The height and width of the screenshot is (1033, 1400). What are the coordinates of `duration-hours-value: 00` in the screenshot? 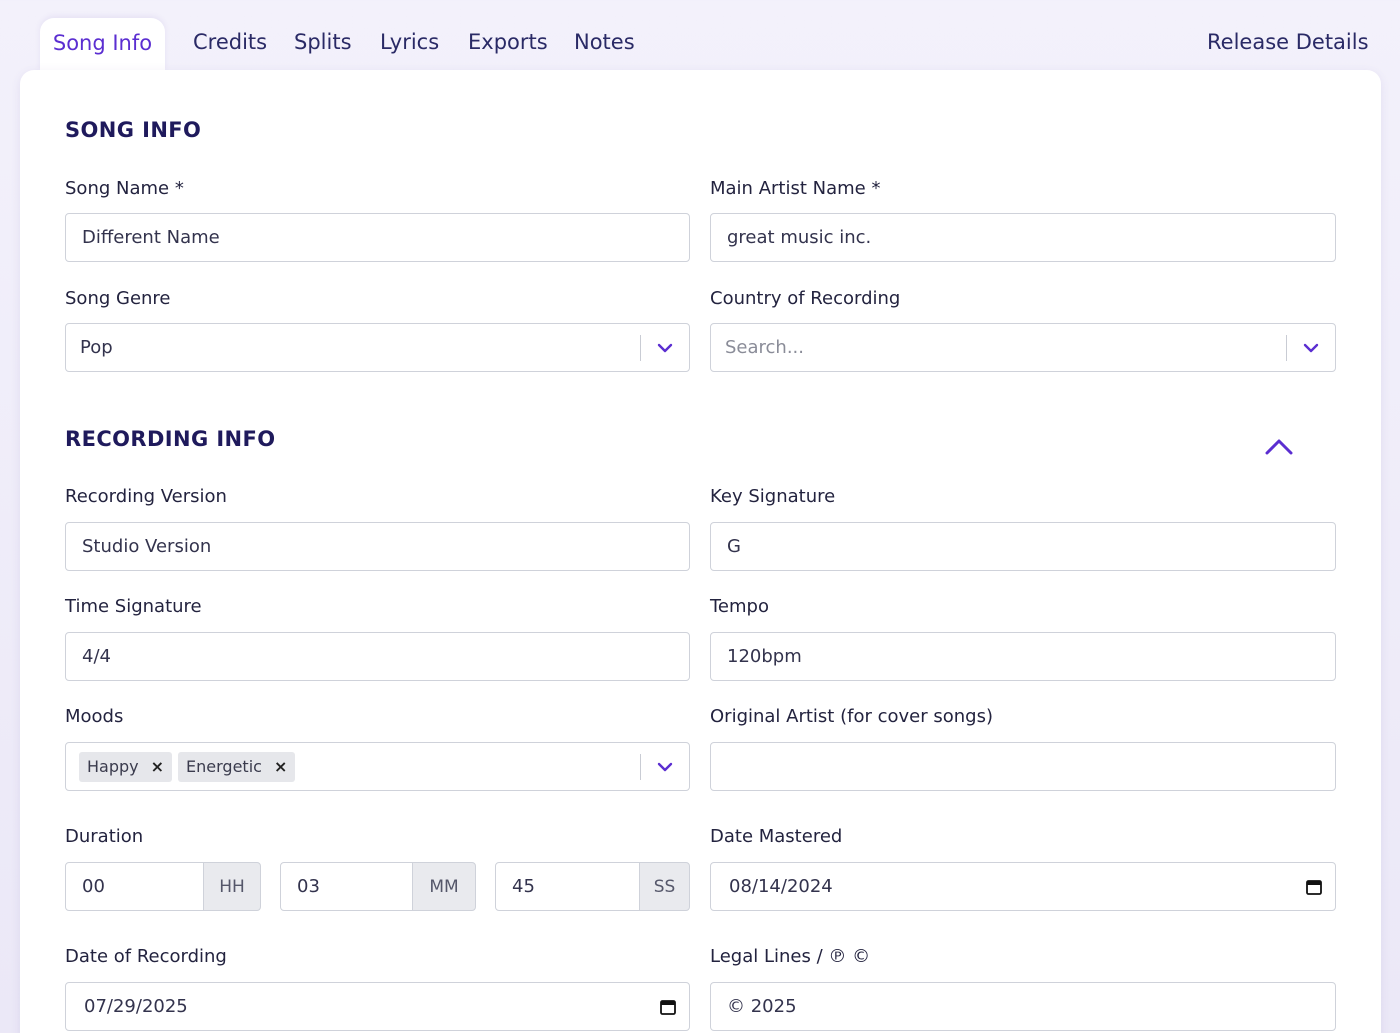 It's located at (93, 886).